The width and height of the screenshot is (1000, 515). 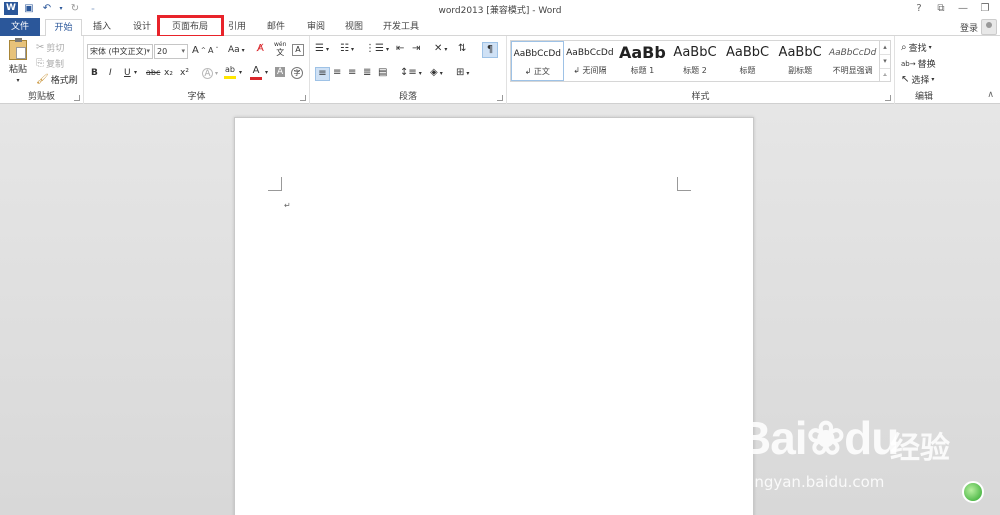 I want to click on select-button: ↖ 选择 ▾, so click(x=917, y=79).